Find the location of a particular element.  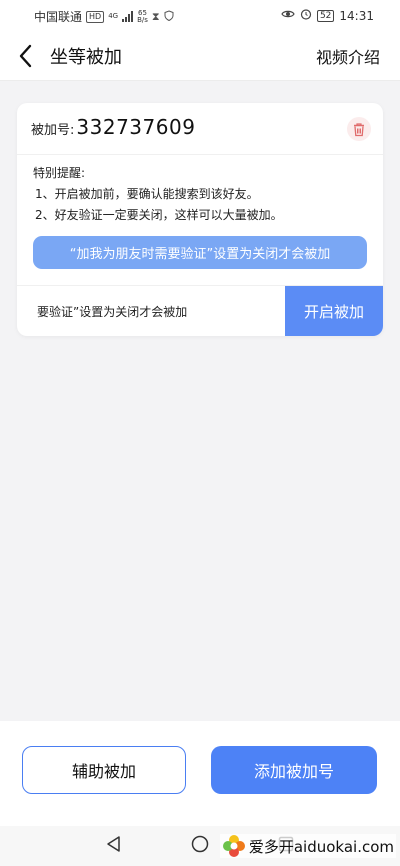

back-arrow-icon is located at coordinates (26, 56).